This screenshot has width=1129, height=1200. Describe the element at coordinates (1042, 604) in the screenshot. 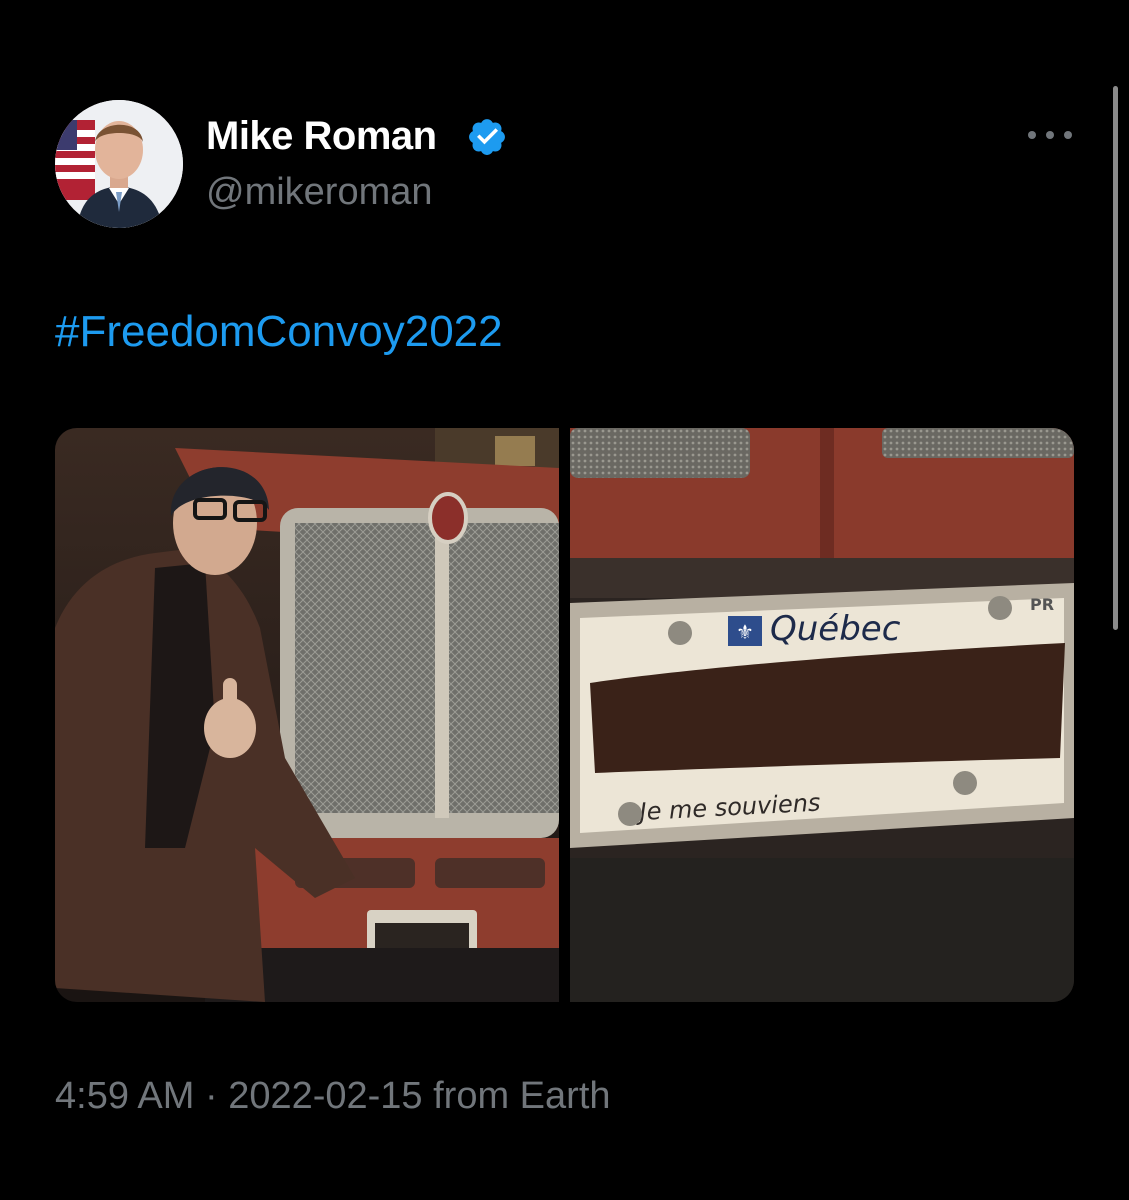

I see `plate-corner-text: PR` at that location.